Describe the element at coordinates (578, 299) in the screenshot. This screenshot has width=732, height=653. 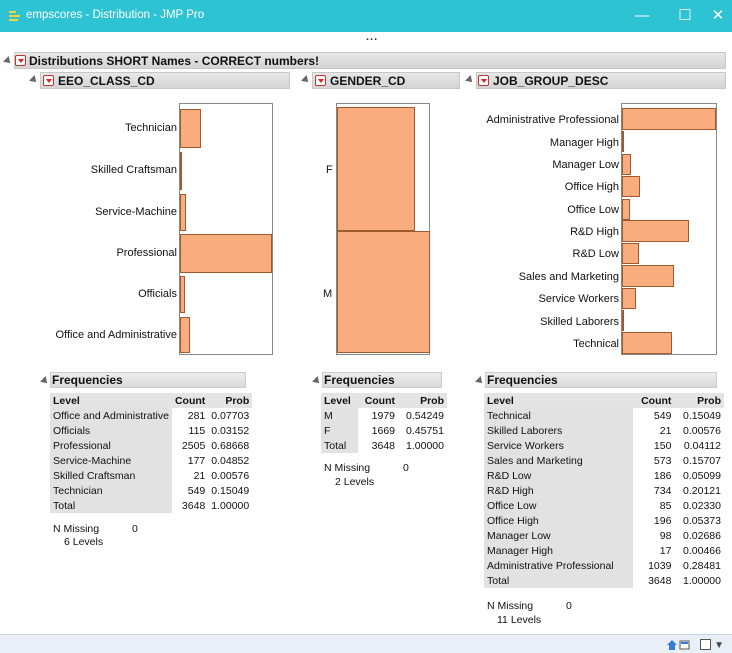
I see `job-label: Service Workers` at that location.